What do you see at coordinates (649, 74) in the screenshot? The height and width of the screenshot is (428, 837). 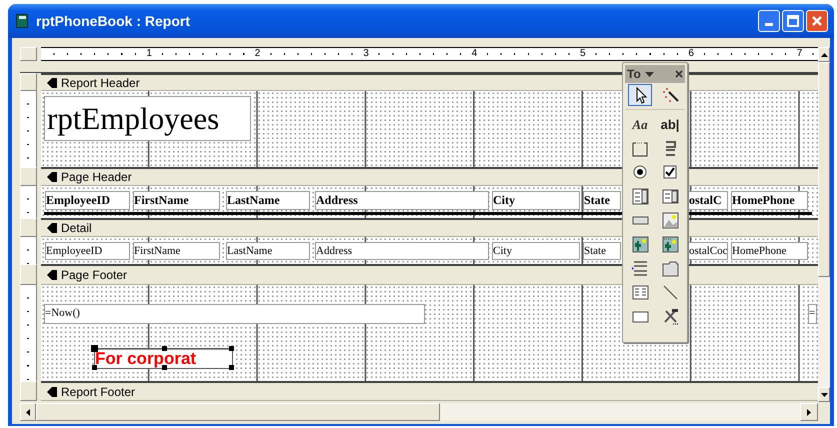 I see `dropdown-icon` at bounding box center [649, 74].